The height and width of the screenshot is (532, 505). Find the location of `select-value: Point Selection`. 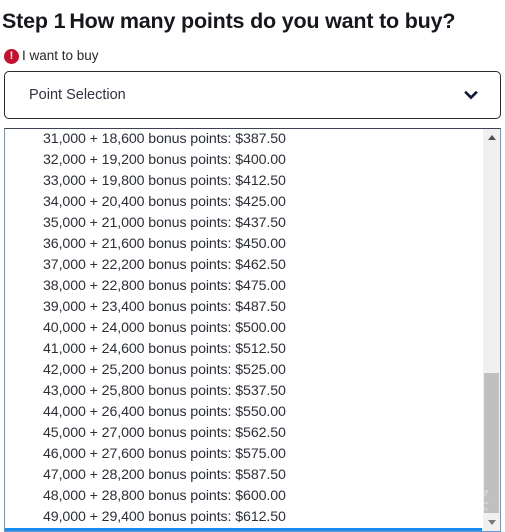

select-value: Point Selection is located at coordinates (77, 95).